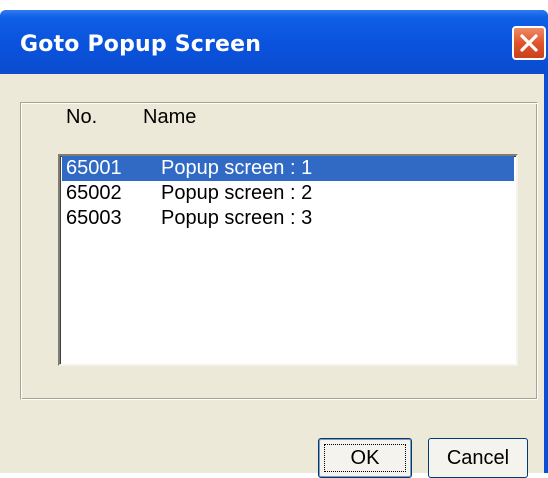 The image size is (548, 478). I want to click on list-item: 65001 Popup screen : 1, so click(288, 168).